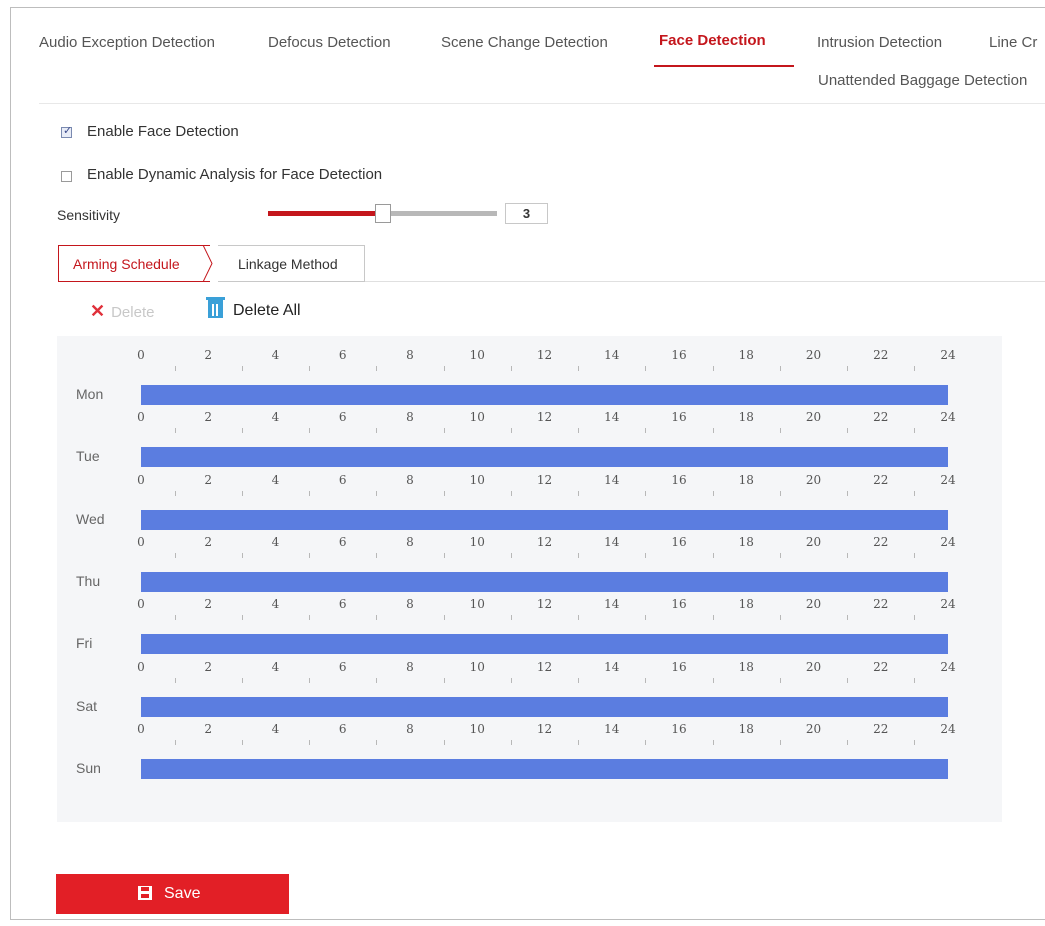 The width and height of the screenshot is (1045, 926). What do you see at coordinates (329, 42) in the screenshot?
I see `tab-defocus-detection: Defocus Detection` at bounding box center [329, 42].